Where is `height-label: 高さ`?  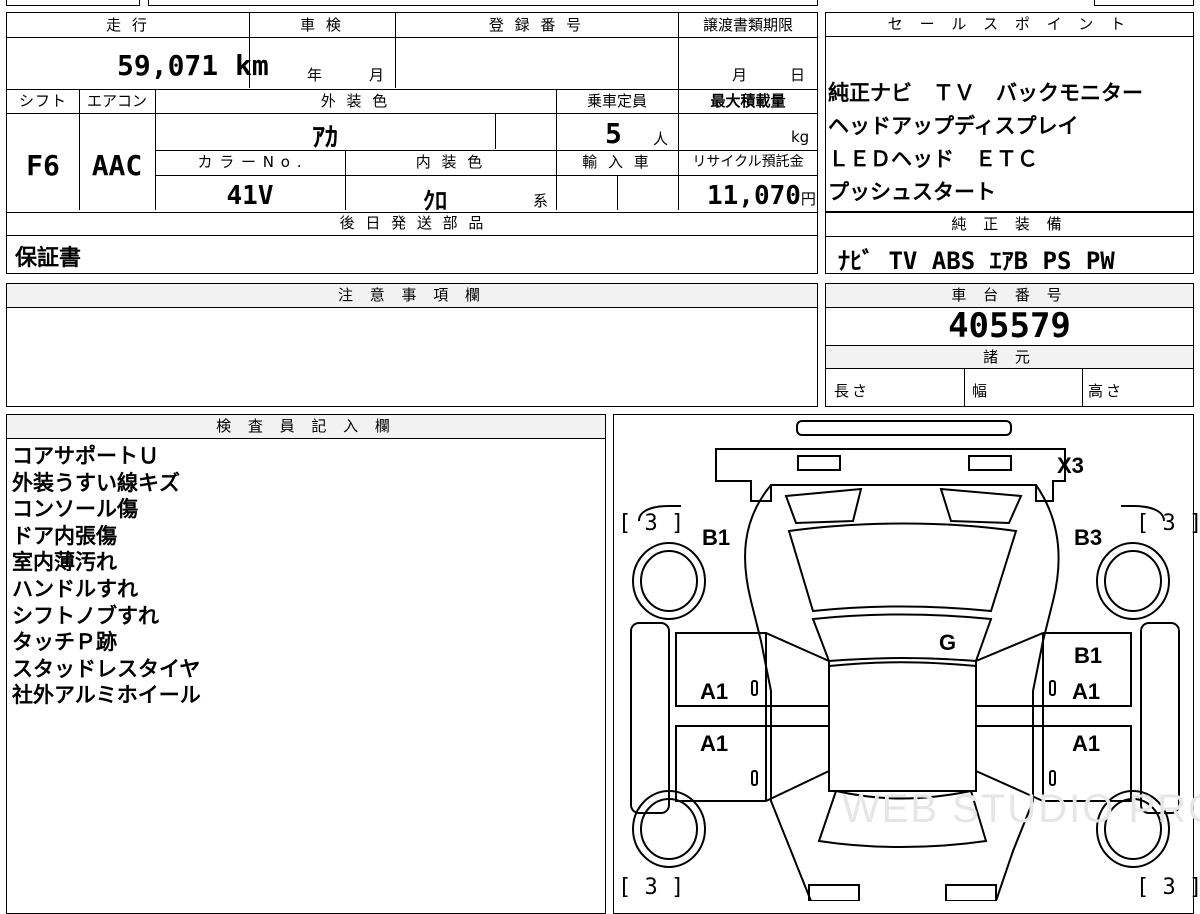
height-label: 高さ is located at coordinates (1106, 391).